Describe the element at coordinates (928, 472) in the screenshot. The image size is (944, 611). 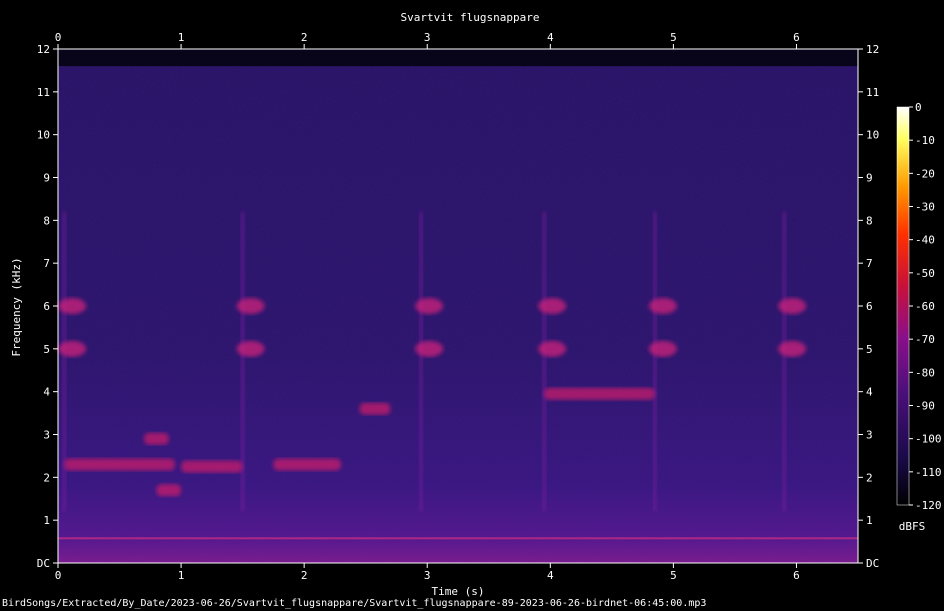
I see `colorbar-tick-label: -110` at that location.